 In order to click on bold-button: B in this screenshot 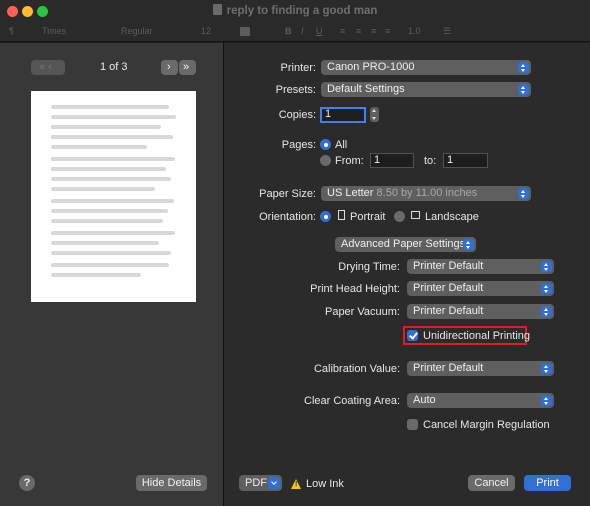, I will do `click(288, 31)`.